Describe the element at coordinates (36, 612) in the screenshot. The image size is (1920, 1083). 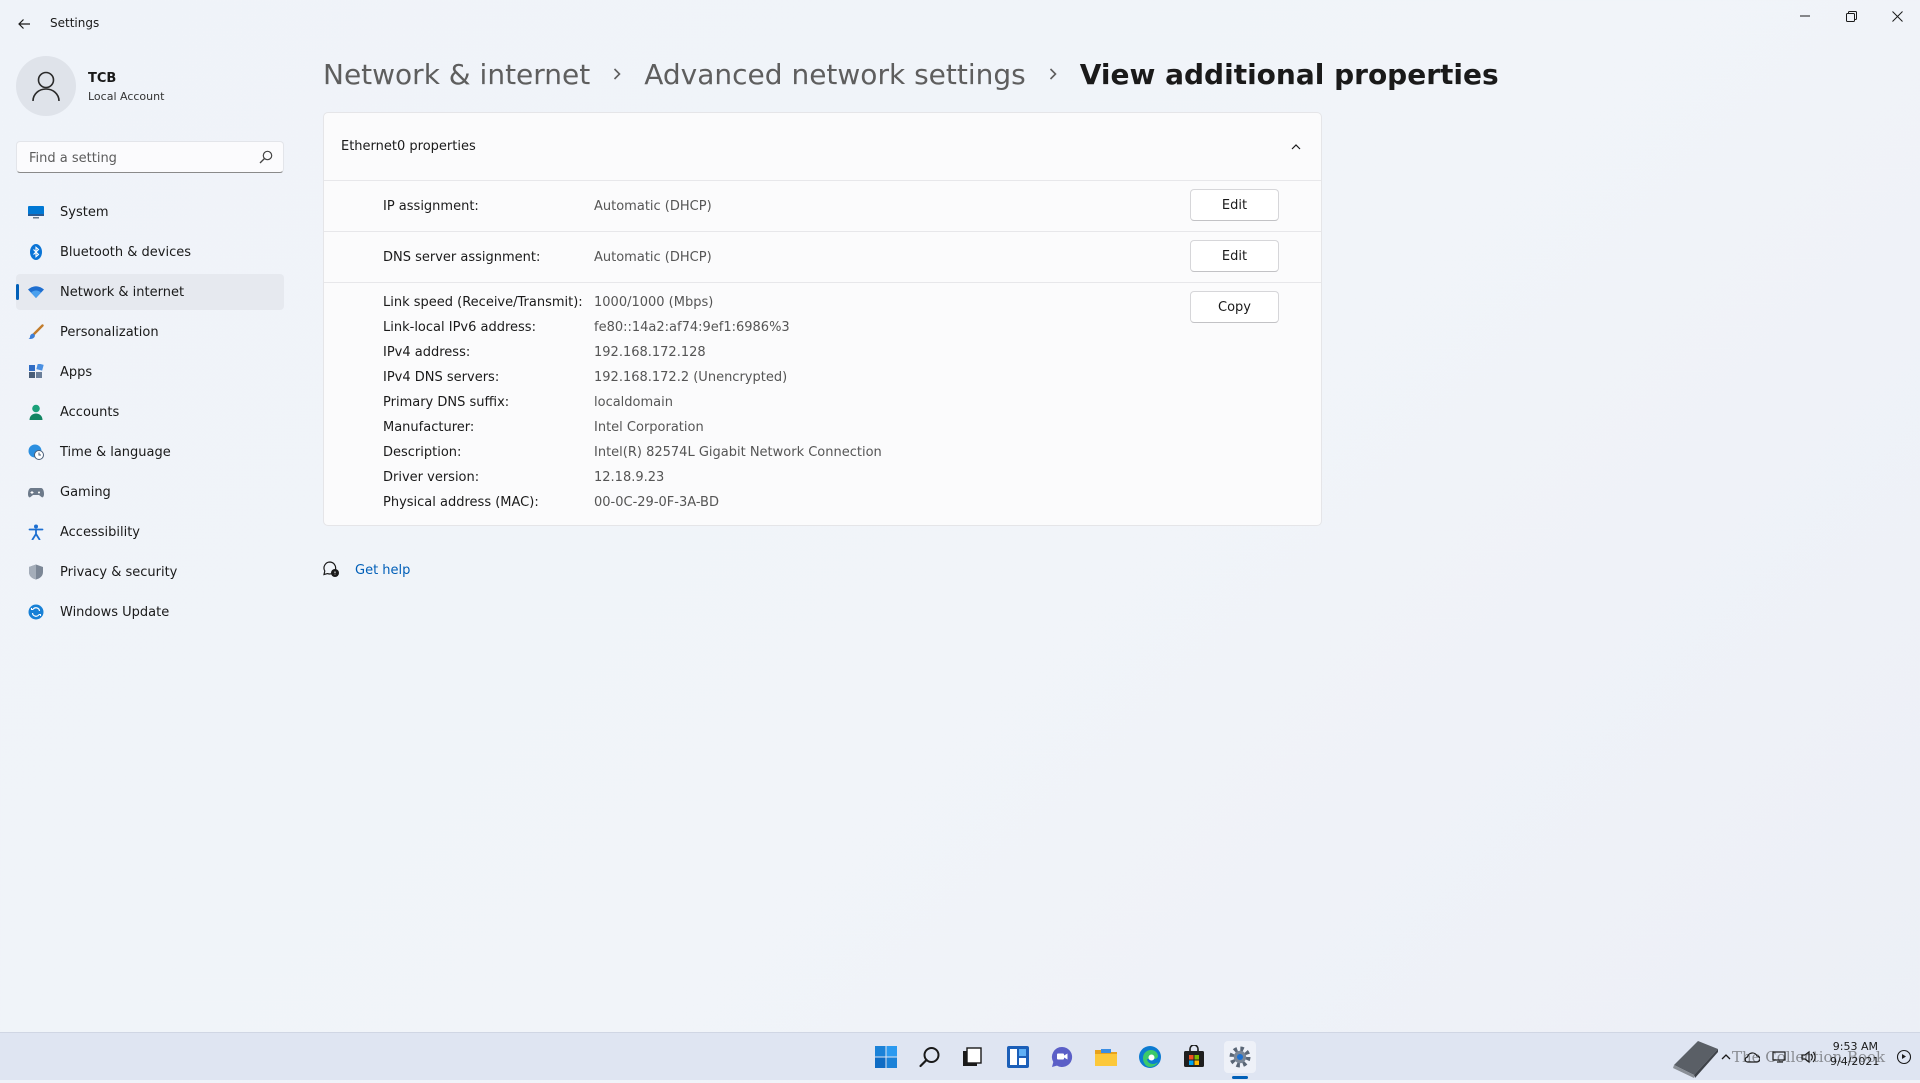
I see `update-icon` at that location.